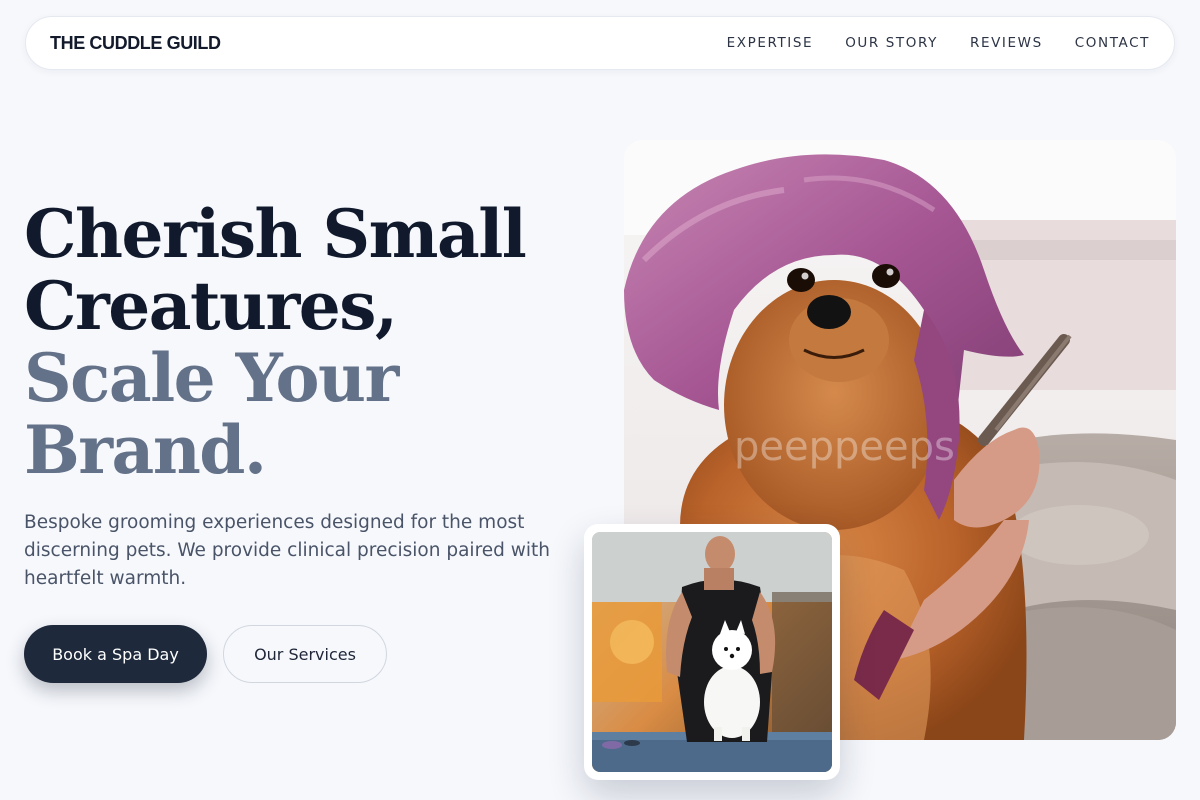 Image resolution: width=1200 pixels, height=800 pixels. Describe the element at coordinates (211, 378) in the screenshot. I see `headline-line-3: Scale Your` at that location.